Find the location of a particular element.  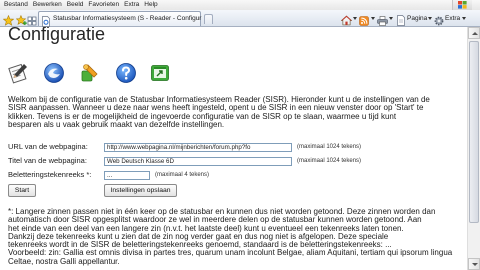

vertical-scrollbar is located at coordinates (473, 148).